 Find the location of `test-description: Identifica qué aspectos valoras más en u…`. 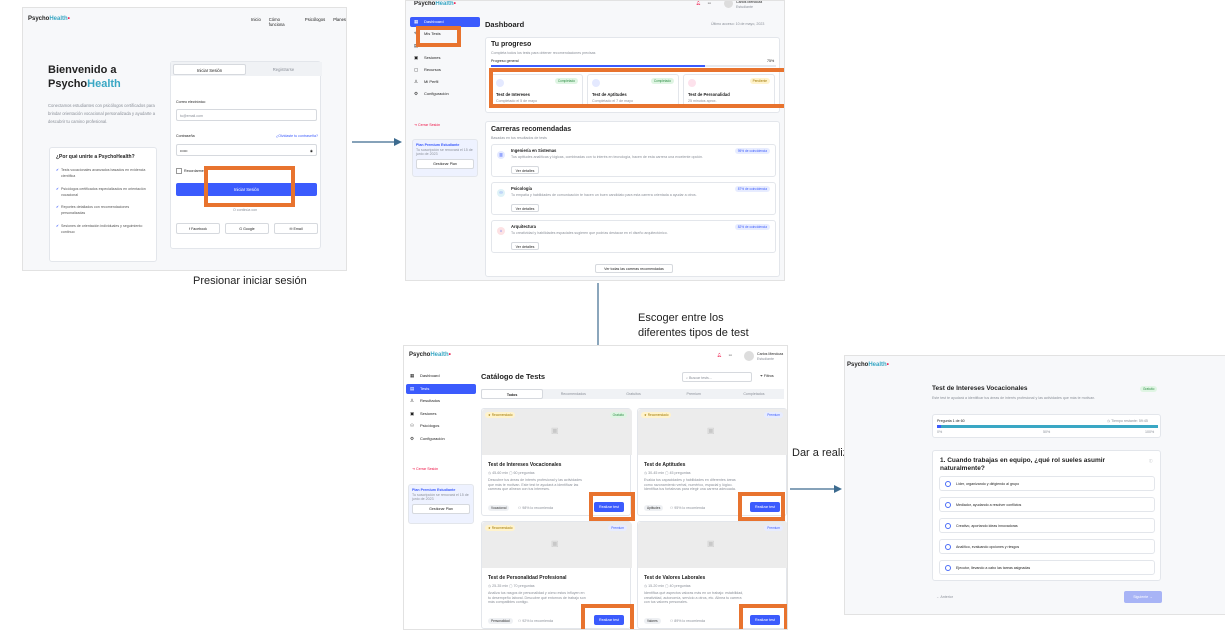

test-description: Identifica qué aspectos valoras más en u… is located at coordinates (694, 598).